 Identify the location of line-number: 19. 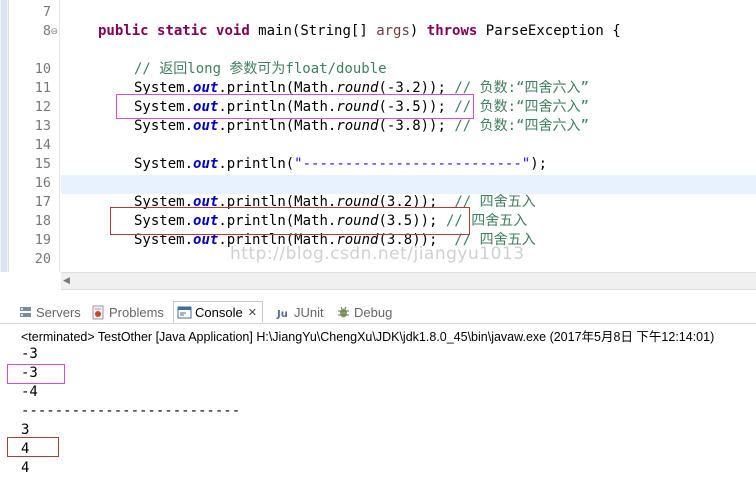
(42, 240).